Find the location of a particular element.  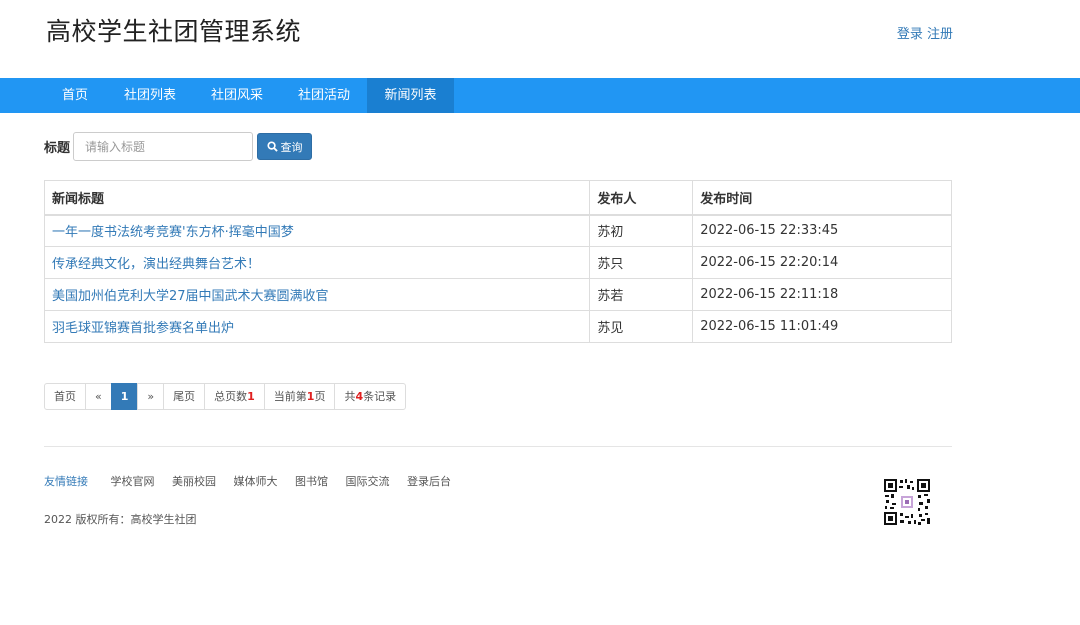

table-row: 传承经典文化，演出经典舞台艺术！ 苏只 2022-06-15 22:20:14 is located at coordinates (497, 262).